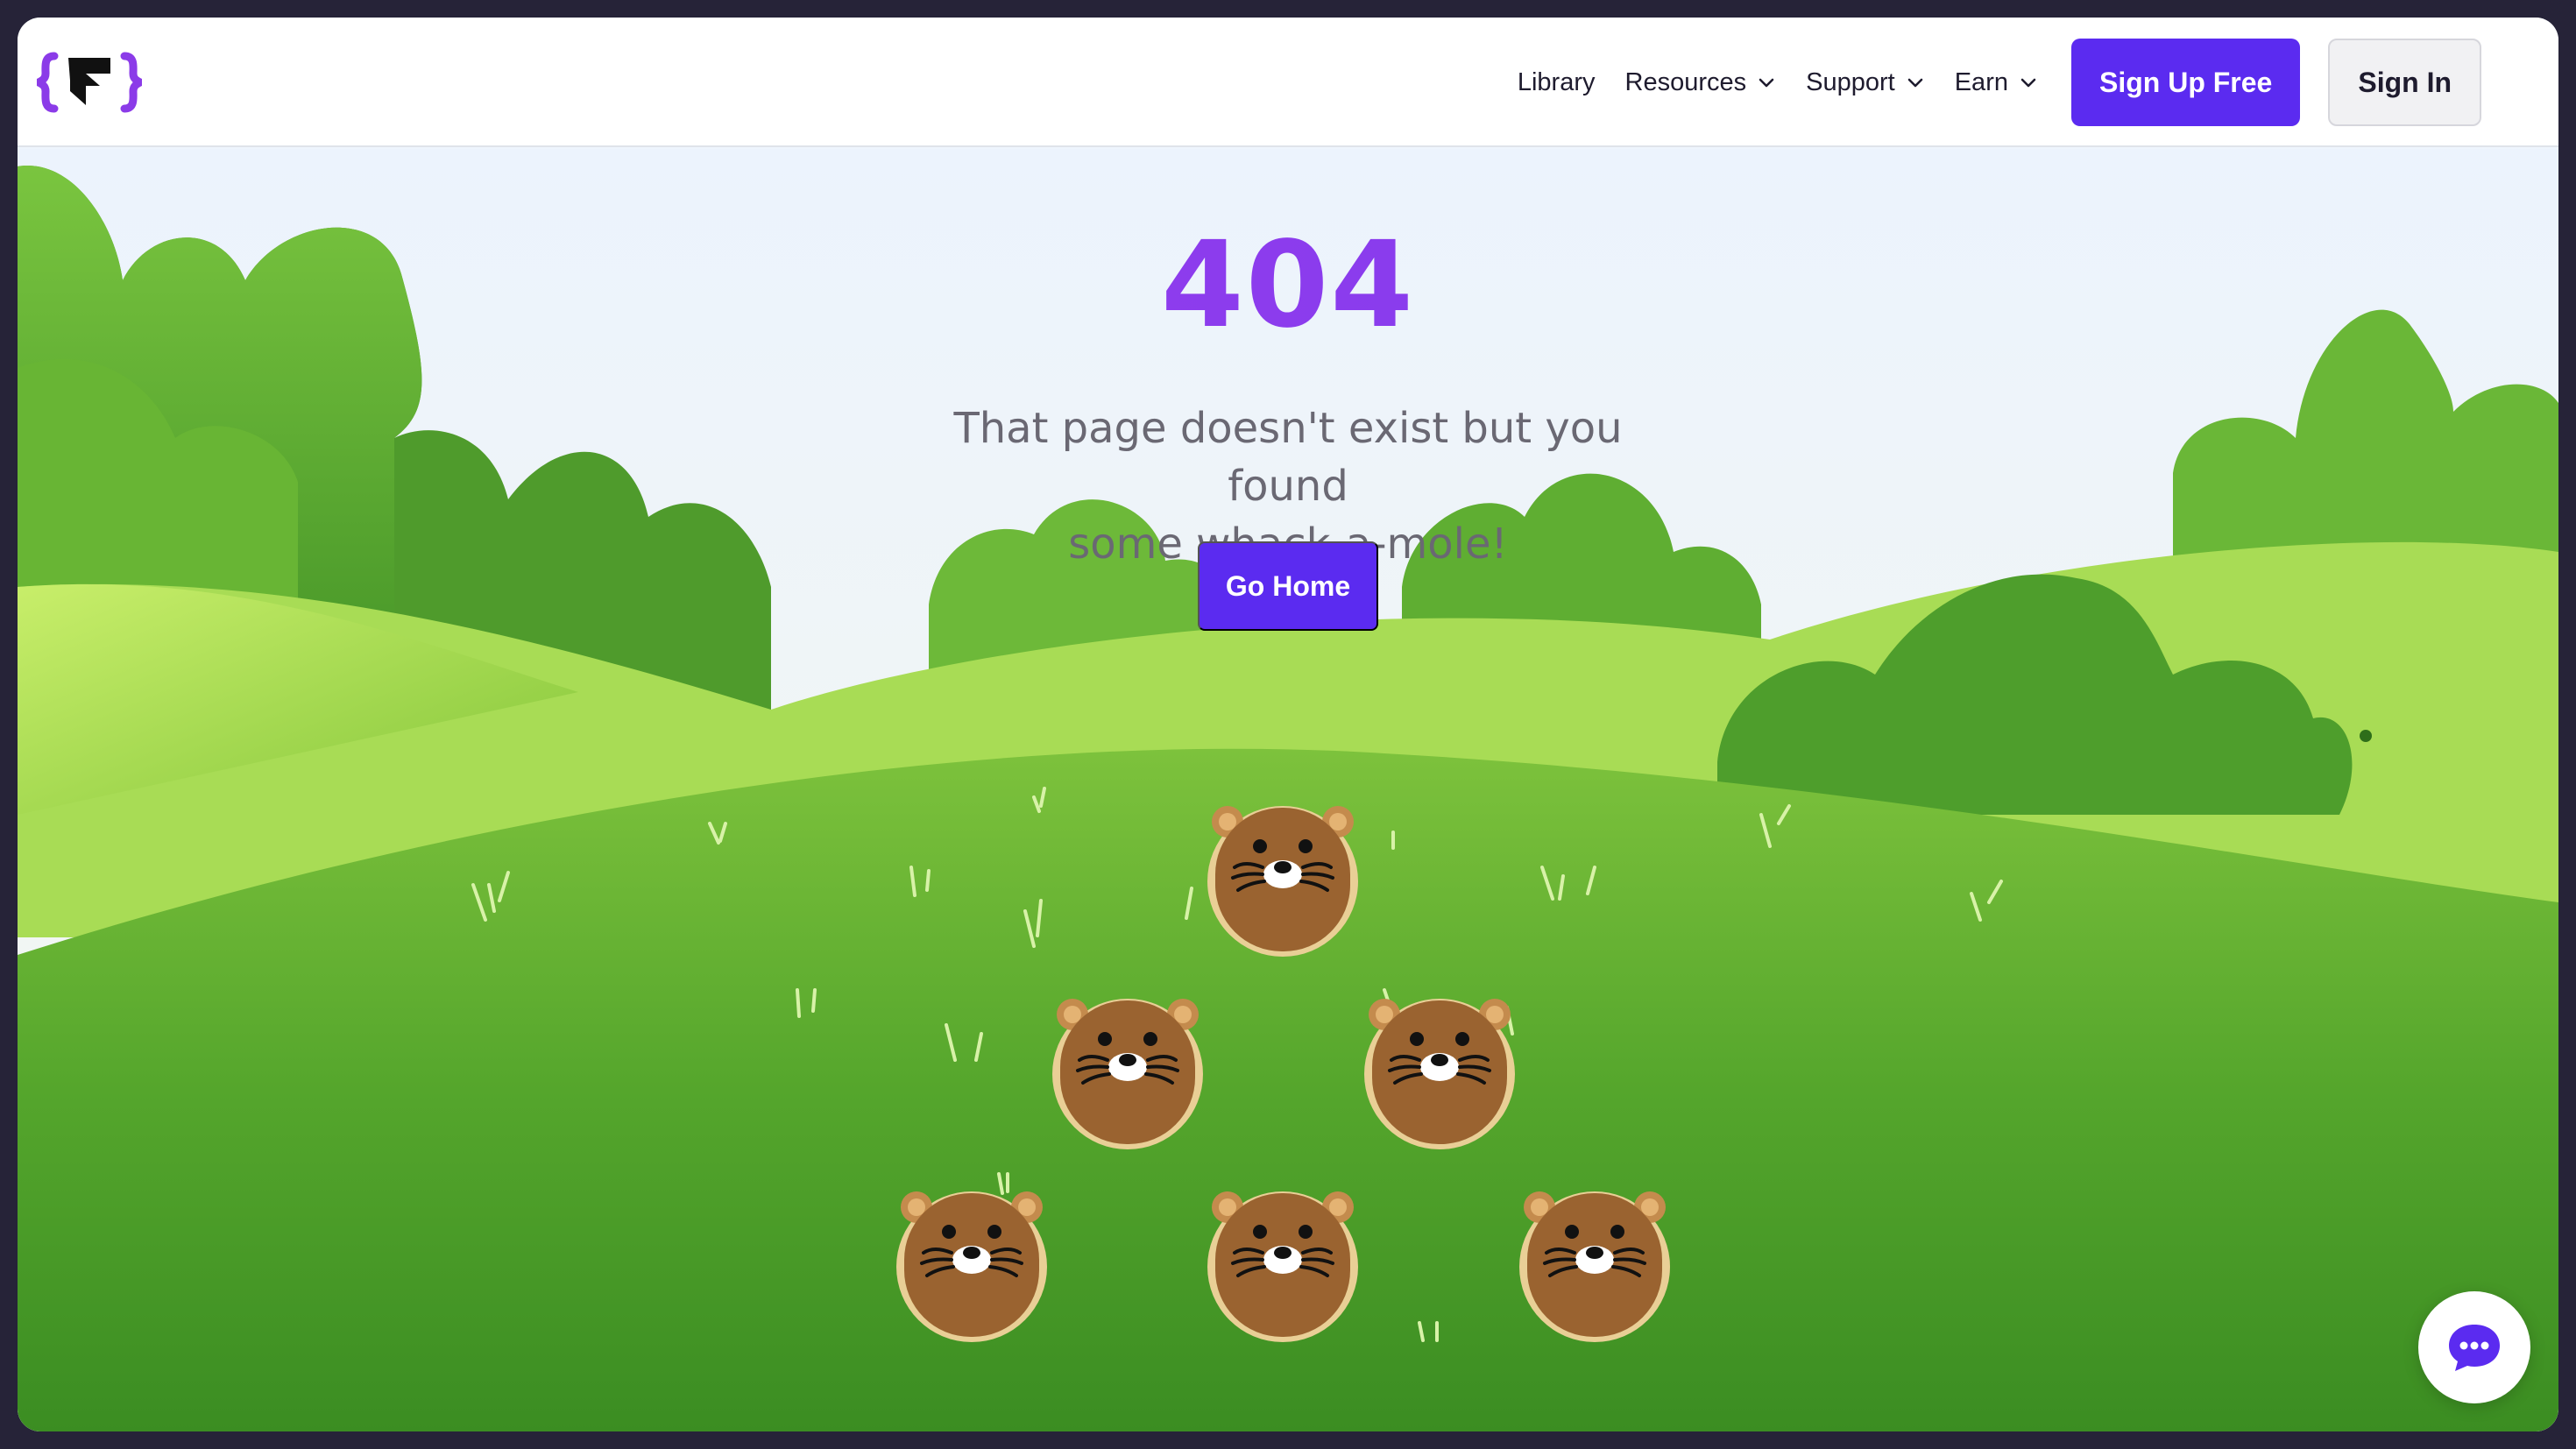 Image resolution: width=2576 pixels, height=1449 pixels. I want to click on nav-support: Support, so click(1865, 83).